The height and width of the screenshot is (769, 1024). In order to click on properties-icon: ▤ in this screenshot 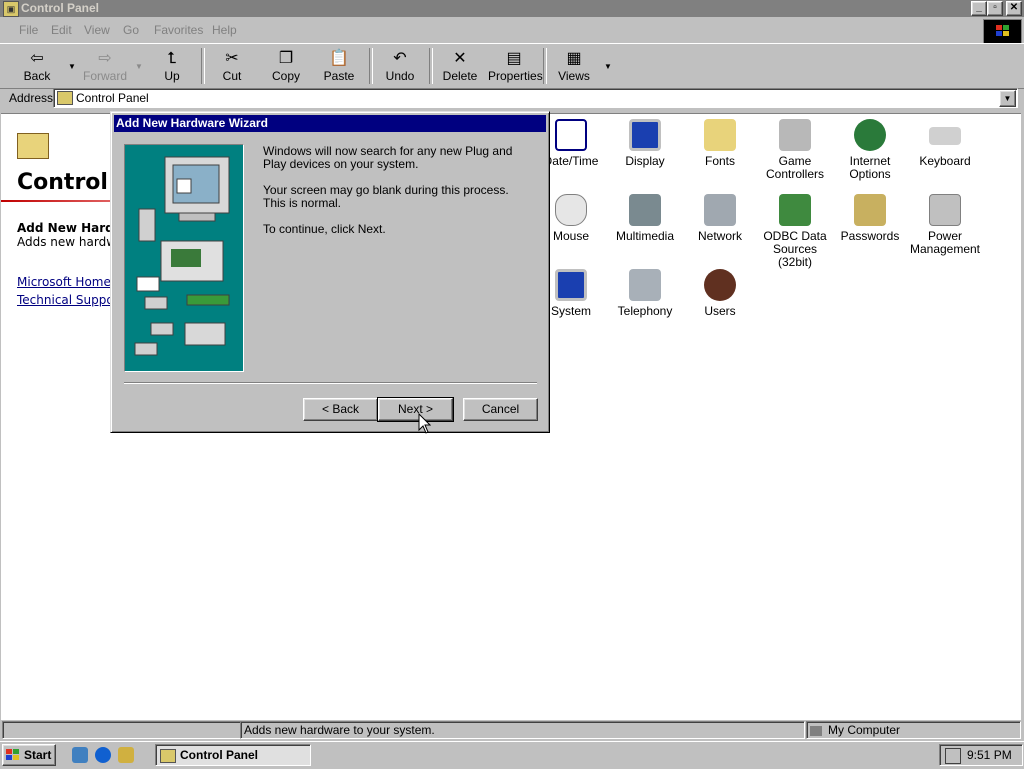, I will do `click(514, 58)`.